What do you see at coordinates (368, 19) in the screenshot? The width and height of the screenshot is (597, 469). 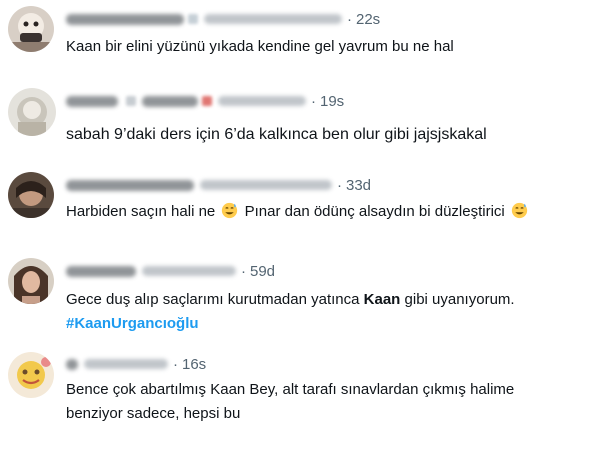 I see `tweet-time: 22s` at bounding box center [368, 19].